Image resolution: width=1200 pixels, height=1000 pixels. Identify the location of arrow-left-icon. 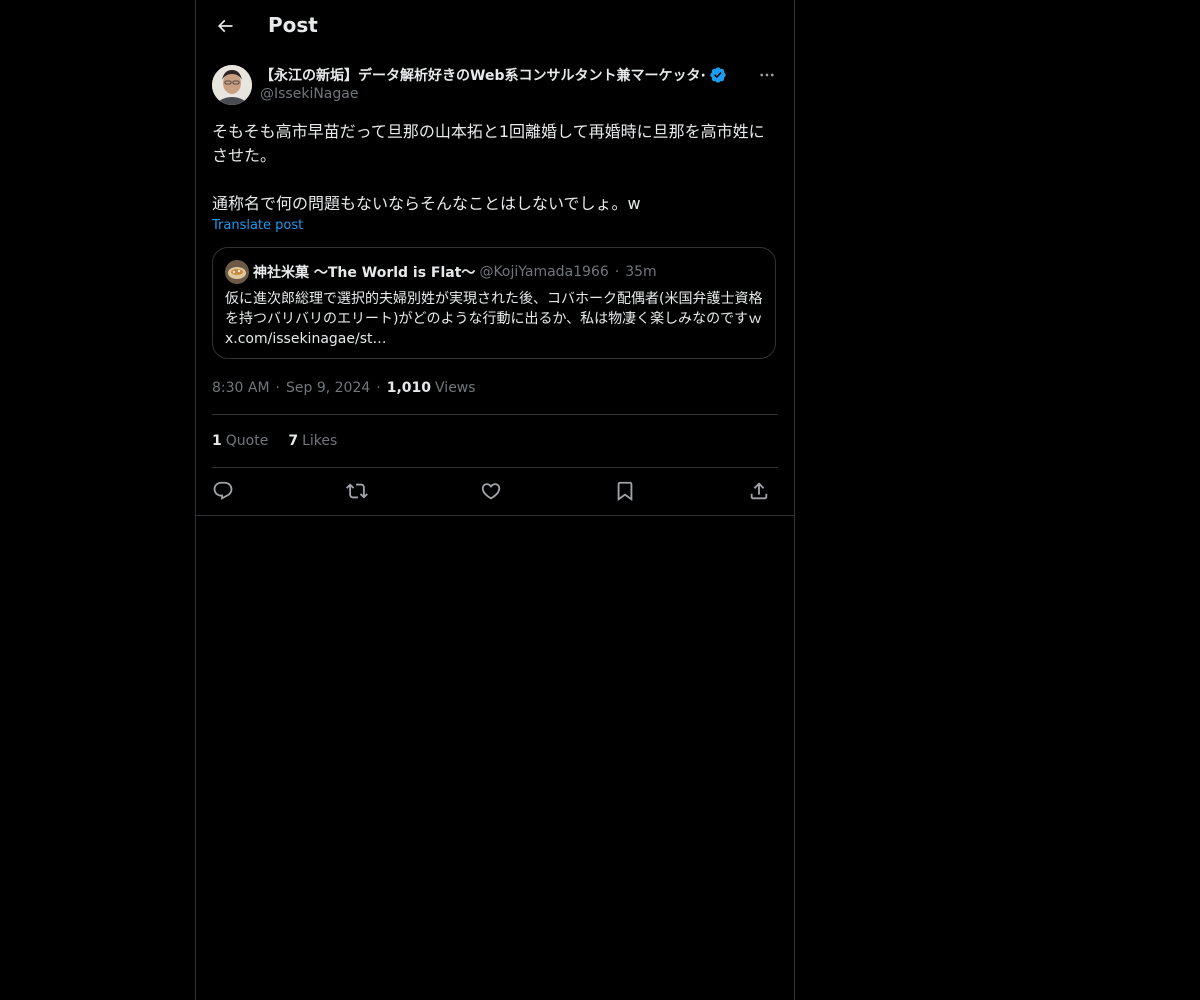
(225, 26).